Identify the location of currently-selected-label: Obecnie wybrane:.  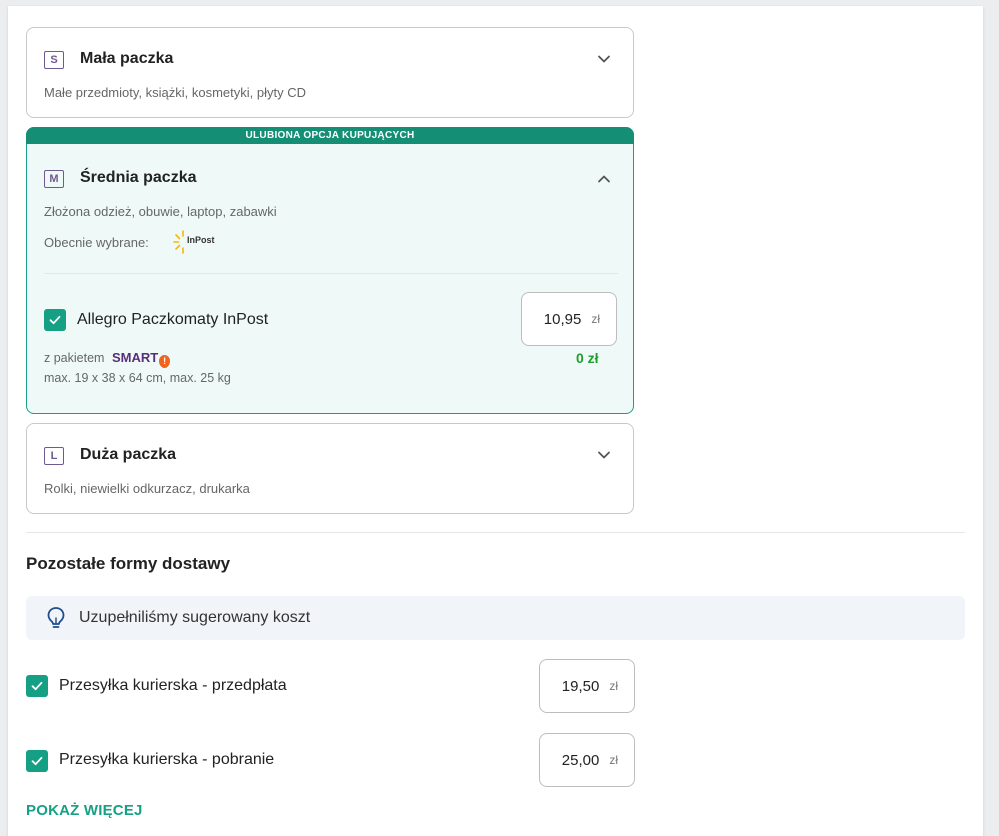
(96, 242).